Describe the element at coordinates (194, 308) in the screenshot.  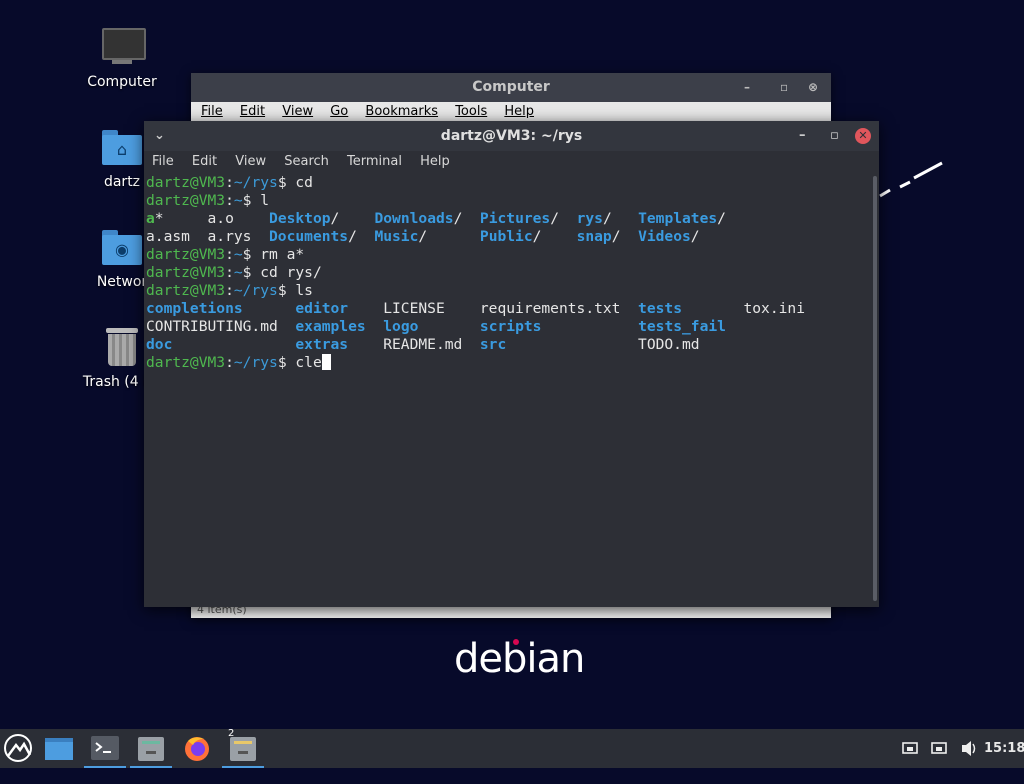
I see `directory-entry: completions` at that location.